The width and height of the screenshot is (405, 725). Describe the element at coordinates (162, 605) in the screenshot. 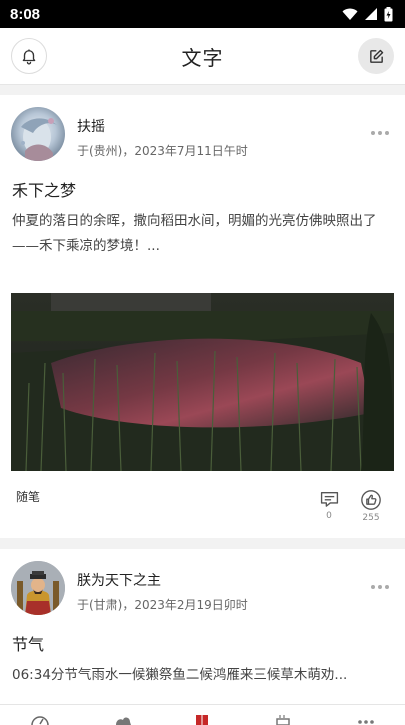

I see `post-meta: 于(甘肃)，2023年2月19日卯时` at that location.